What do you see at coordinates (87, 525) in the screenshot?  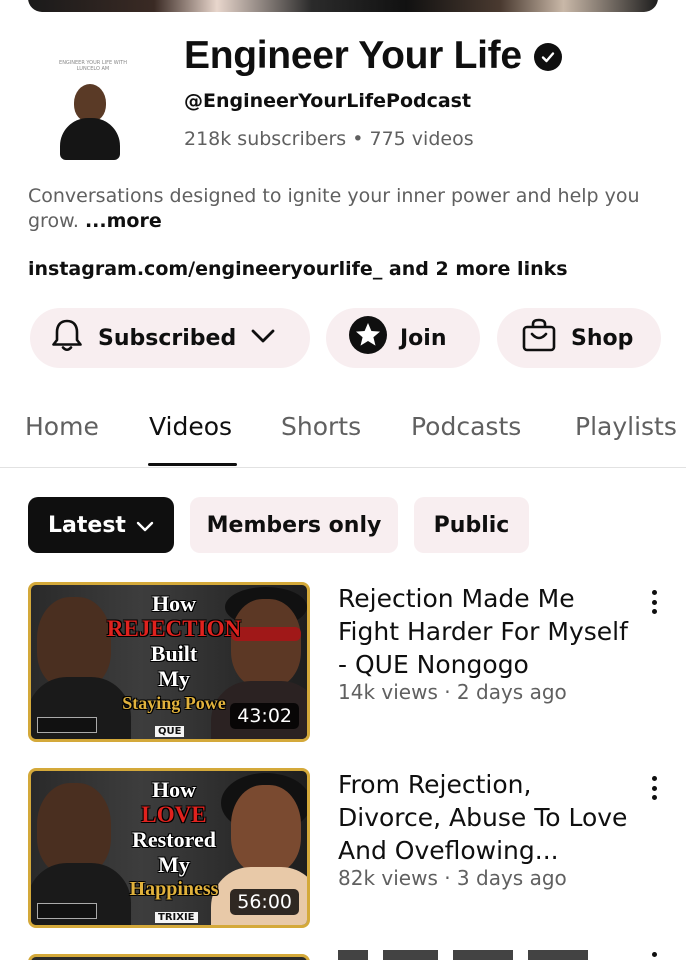 I see `filter-latest-label: Latest` at bounding box center [87, 525].